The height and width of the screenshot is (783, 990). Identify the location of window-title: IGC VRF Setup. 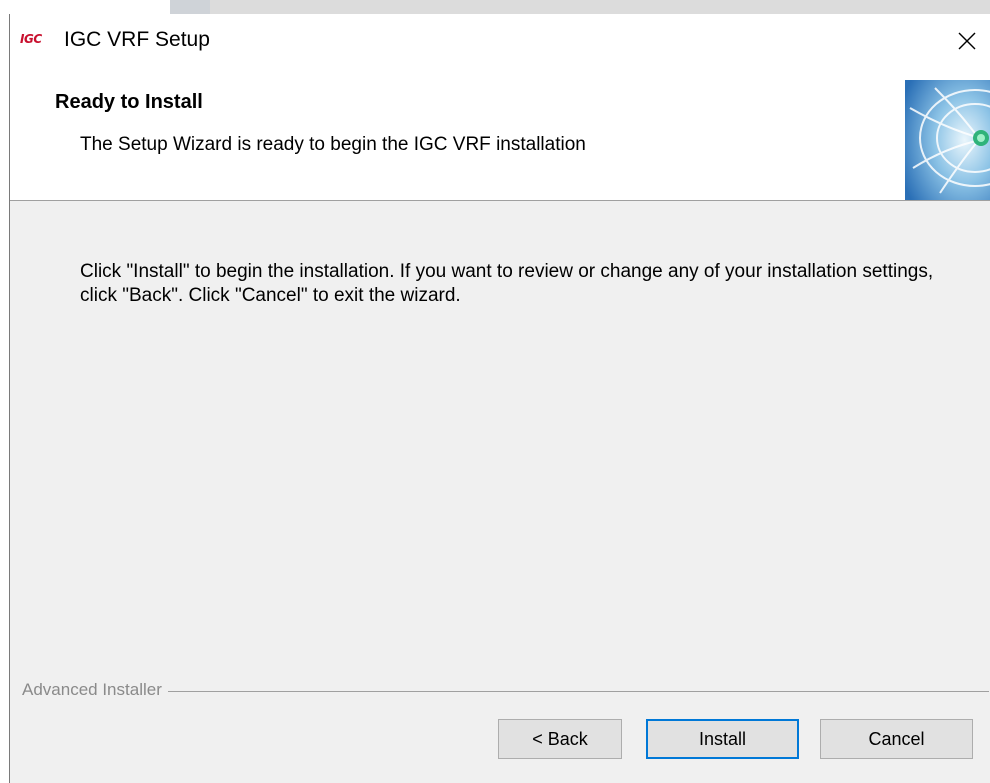
(137, 39).